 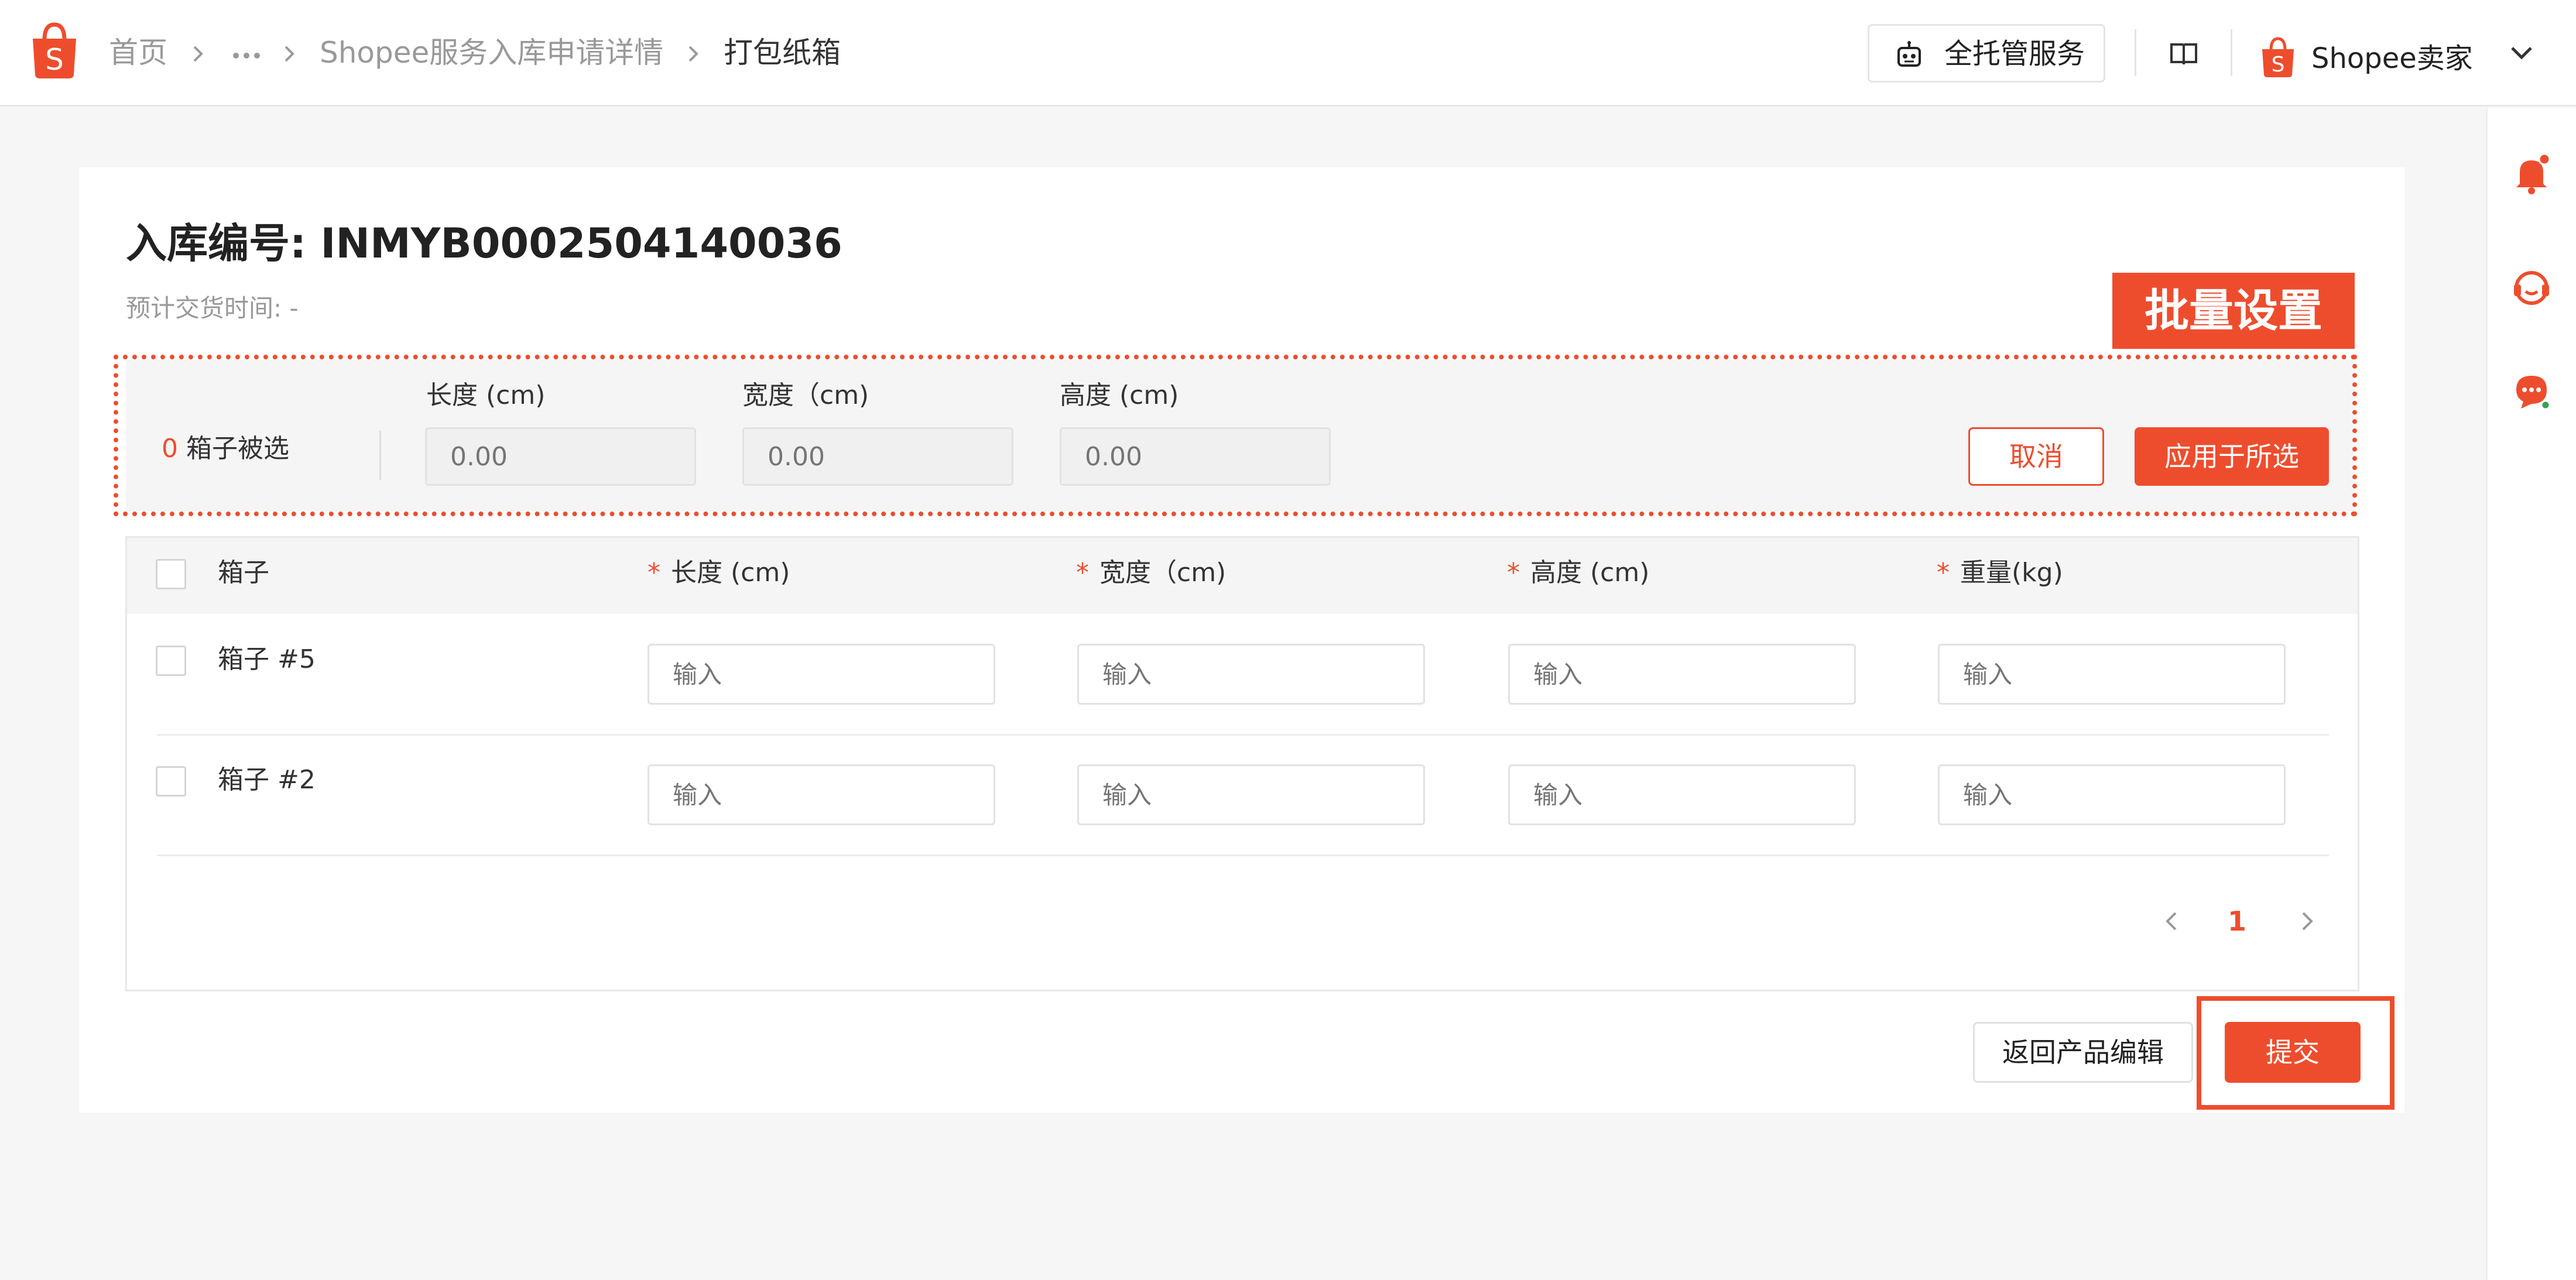 I want to click on box-name: 箱子 #2, so click(x=267, y=780).